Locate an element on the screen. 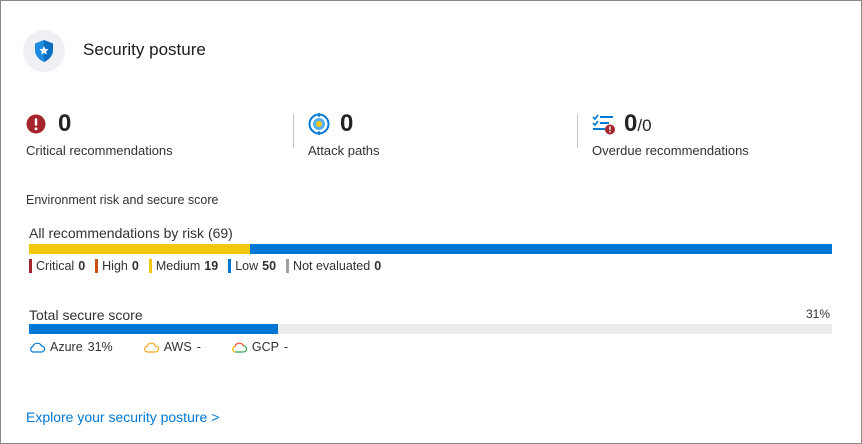  critical-label: Critical recommendations is located at coordinates (99, 150).